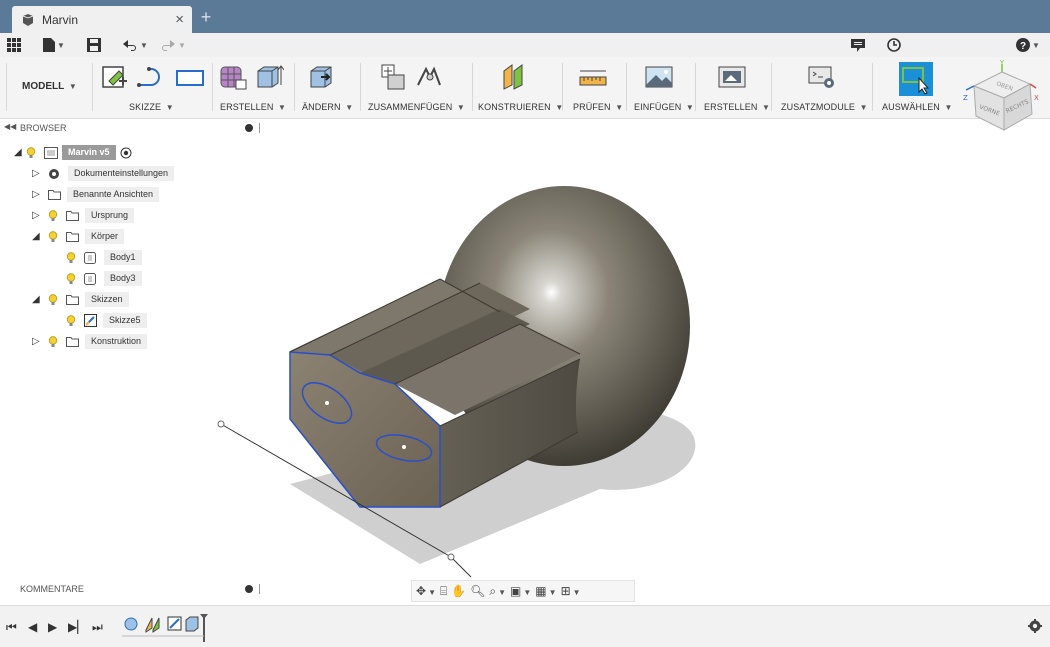 The width and height of the screenshot is (1050, 647). Describe the element at coordinates (1028, 45) in the screenshot. I see `help-icon: ? ▼` at that location.